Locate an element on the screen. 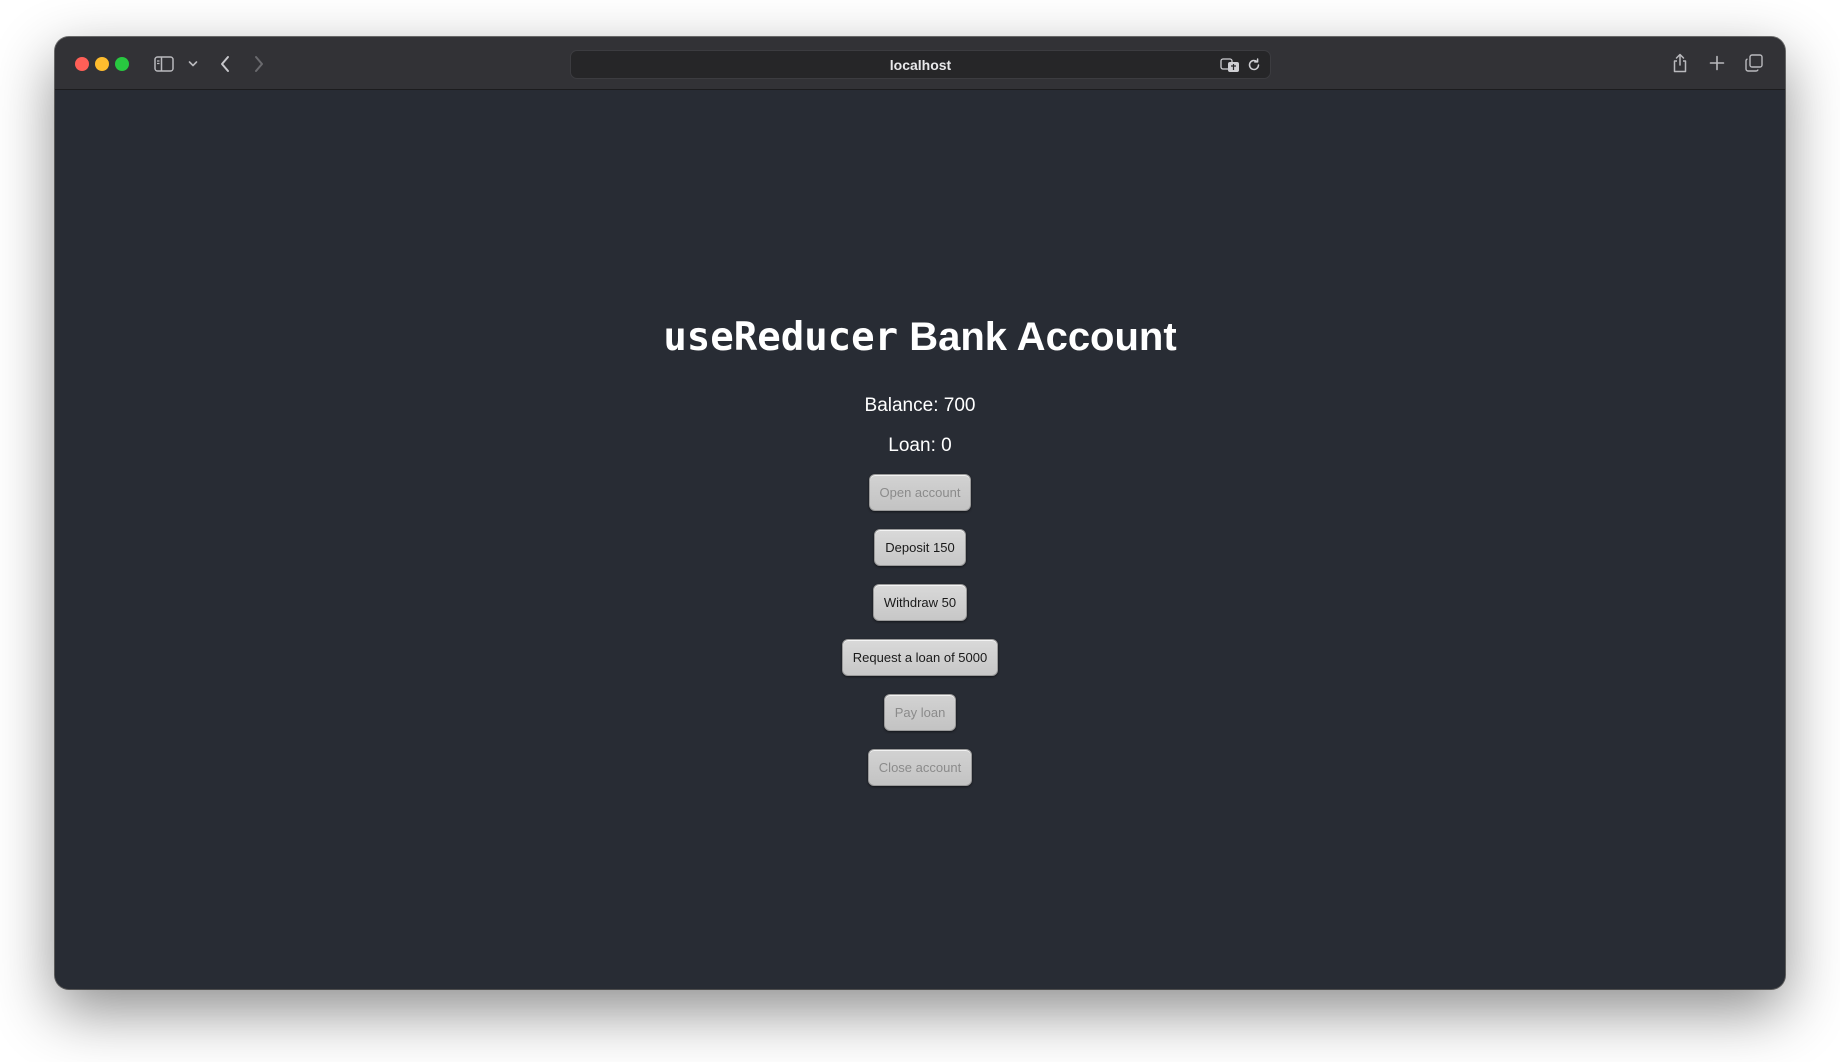 Image resolution: width=1840 pixels, height=1062 pixels. tabs-overview-icon is located at coordinates (1754, 63).